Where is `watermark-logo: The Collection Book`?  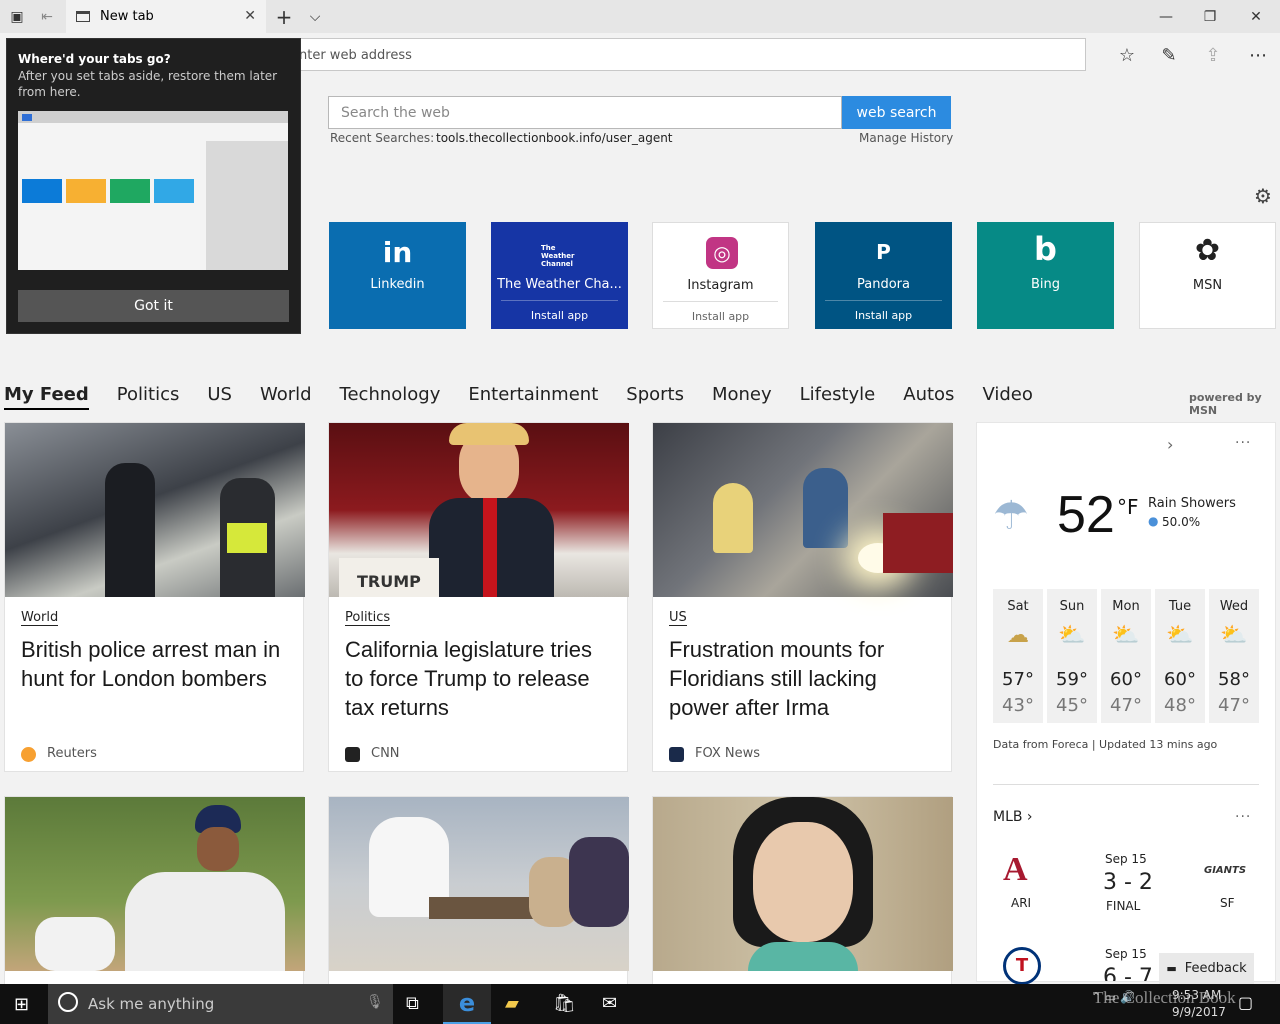 watermark-logo: The Collection Book is located at coordinates (1164, 997).